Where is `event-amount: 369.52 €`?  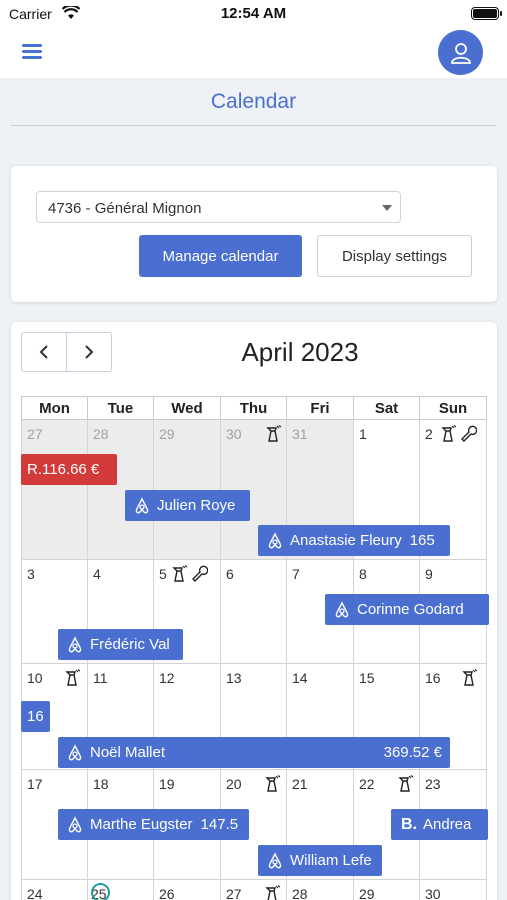
event-amount: 369.52 € is located at coordinates (412, 752).